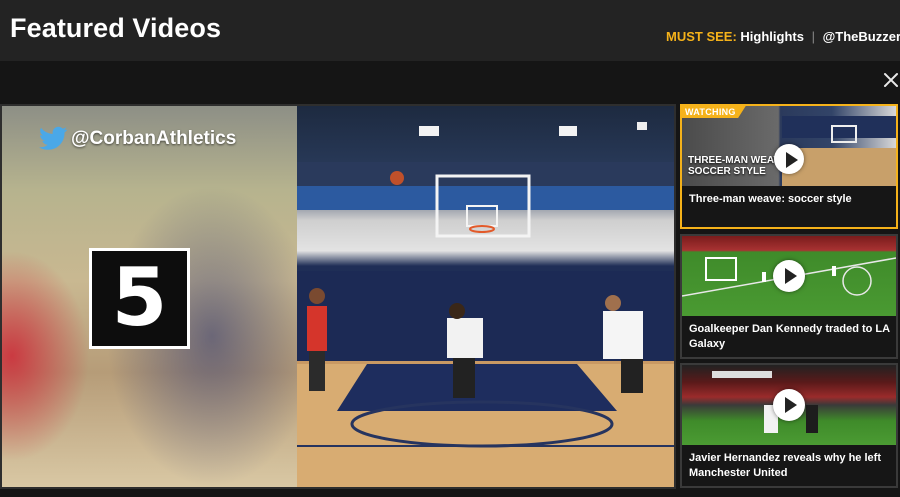 Image resolution: width=900 pixels, height=497 pixels. Describe the element at coordinates (116, 28) in the screenshot. I see `page-title: Featured Videos` at that location.